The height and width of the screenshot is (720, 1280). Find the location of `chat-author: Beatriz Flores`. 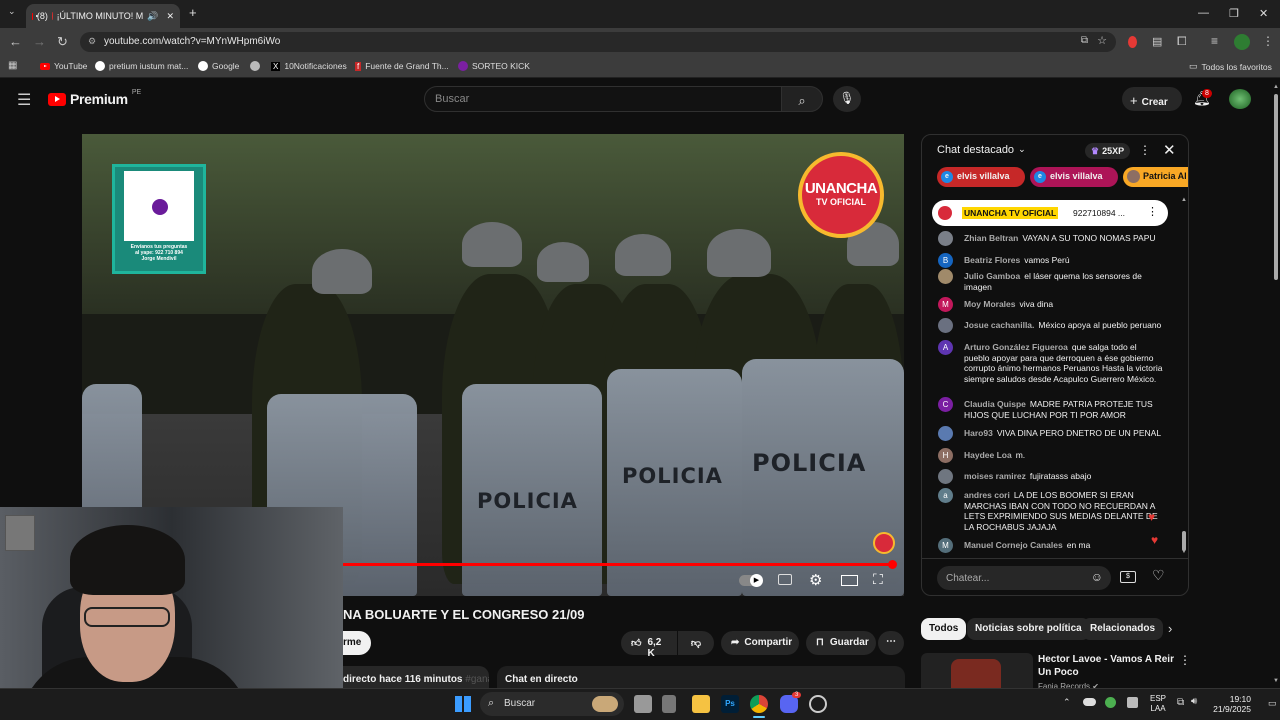

chat-author: Beatriz Flores is located at coordinates (992, 260).